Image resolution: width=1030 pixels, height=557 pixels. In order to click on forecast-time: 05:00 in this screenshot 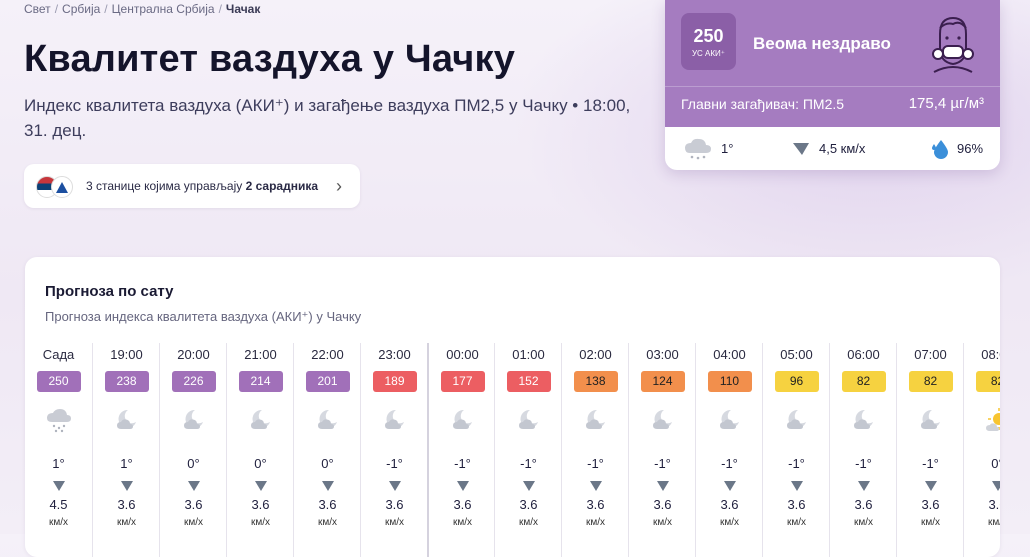, I will do `click(796, 354)`.